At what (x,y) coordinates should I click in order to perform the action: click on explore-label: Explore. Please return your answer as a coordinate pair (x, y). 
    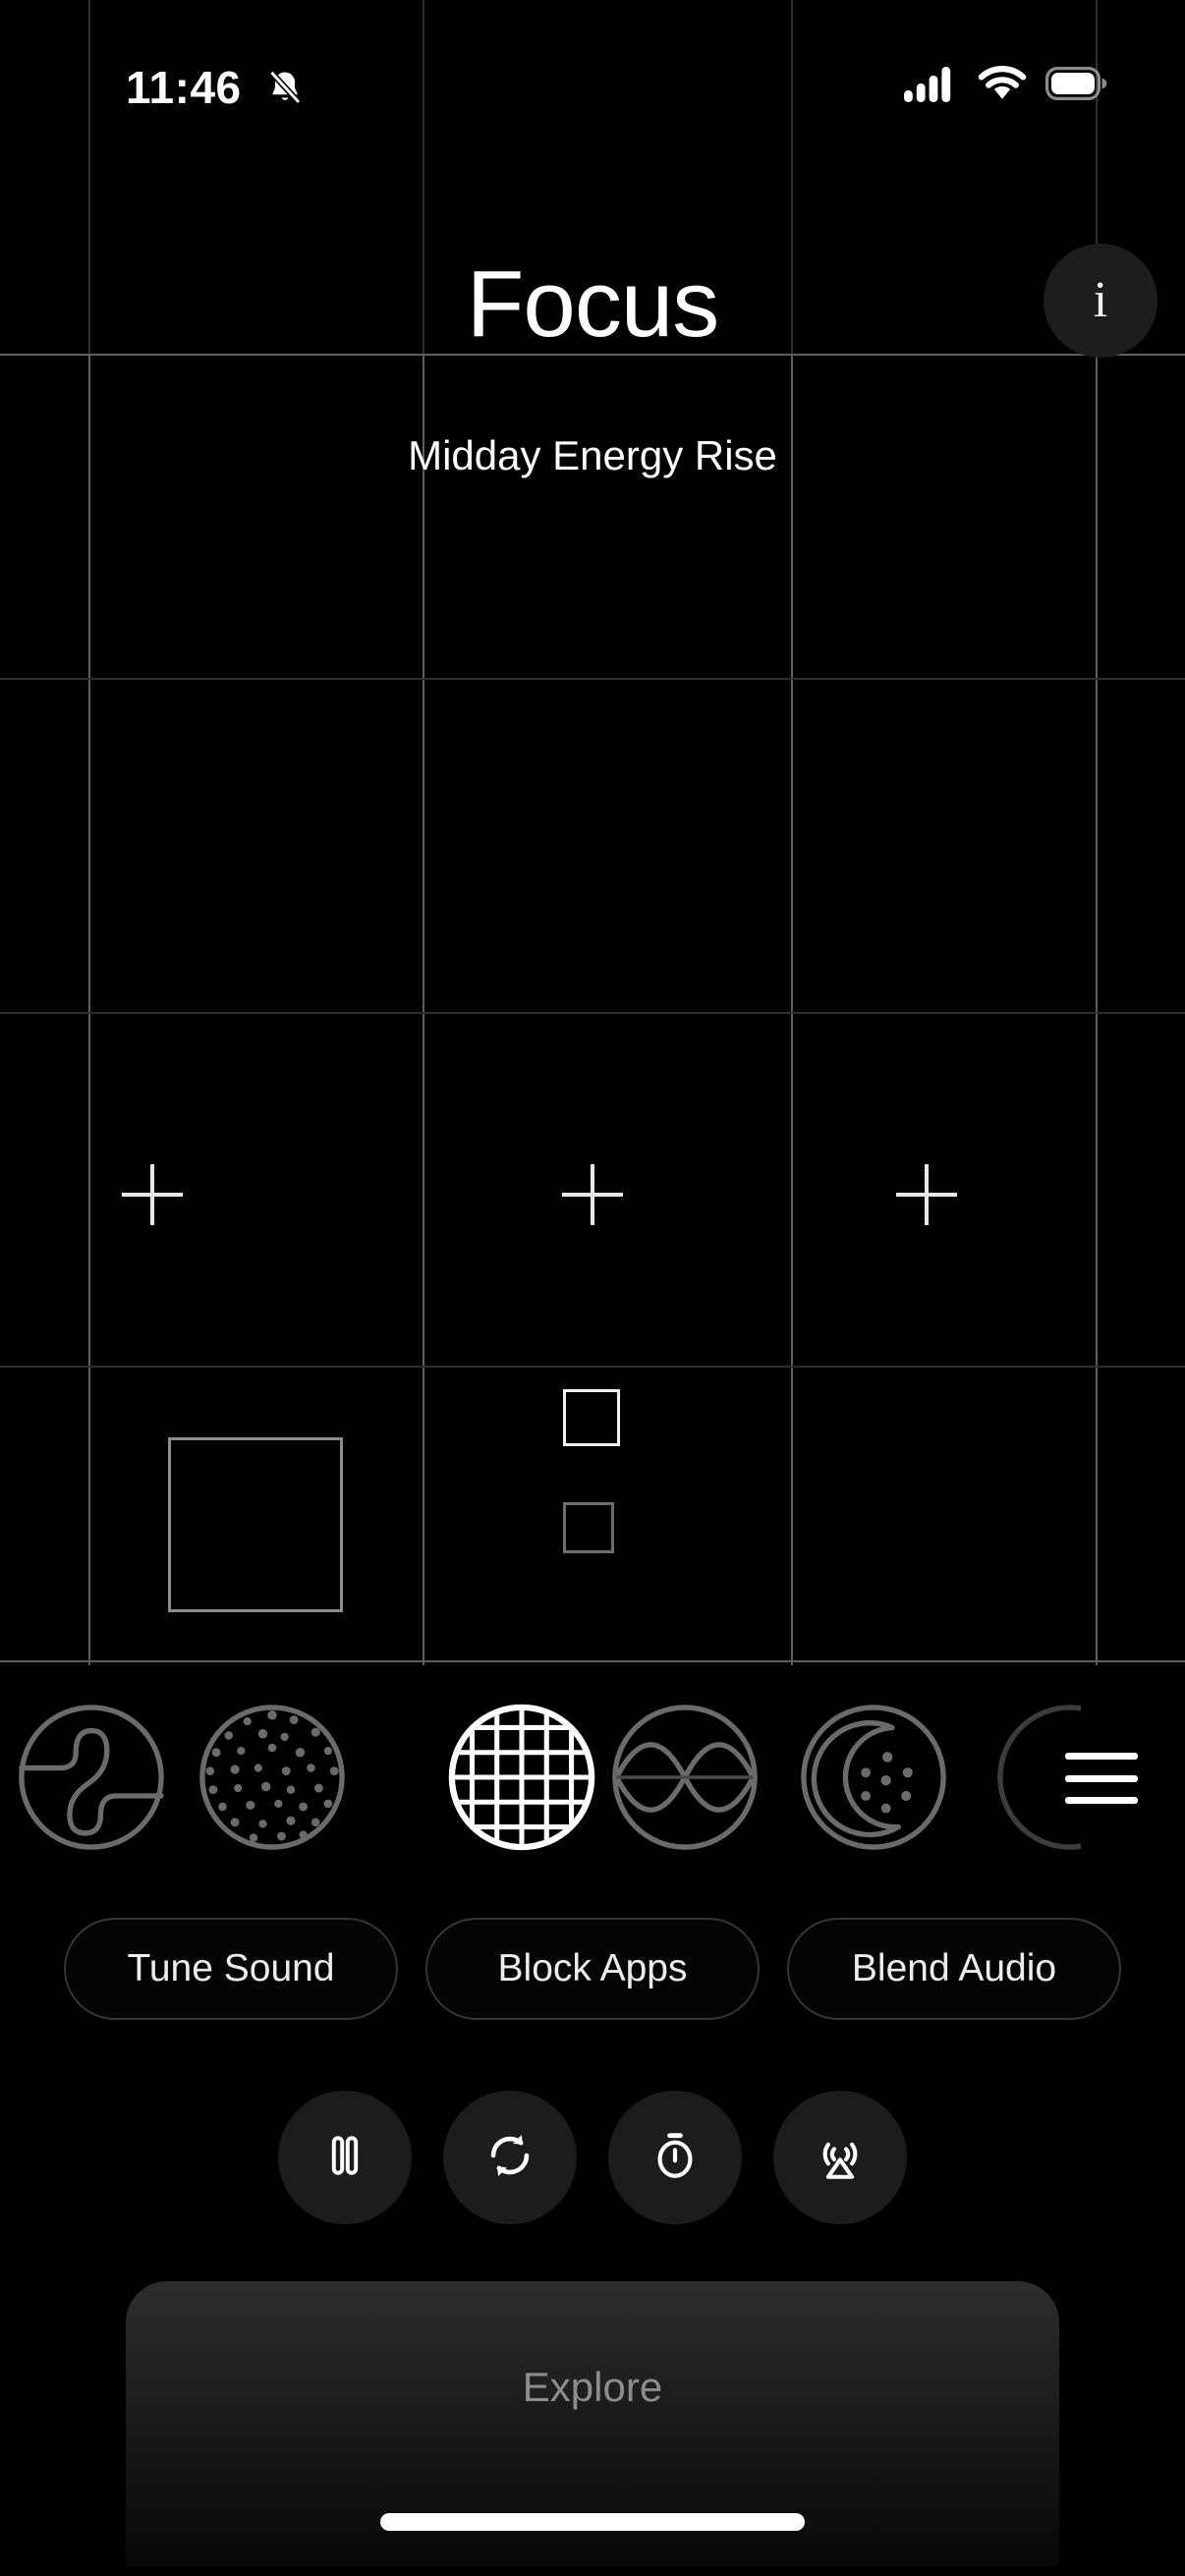
    Looking at the image, I should click on (592, 2387).